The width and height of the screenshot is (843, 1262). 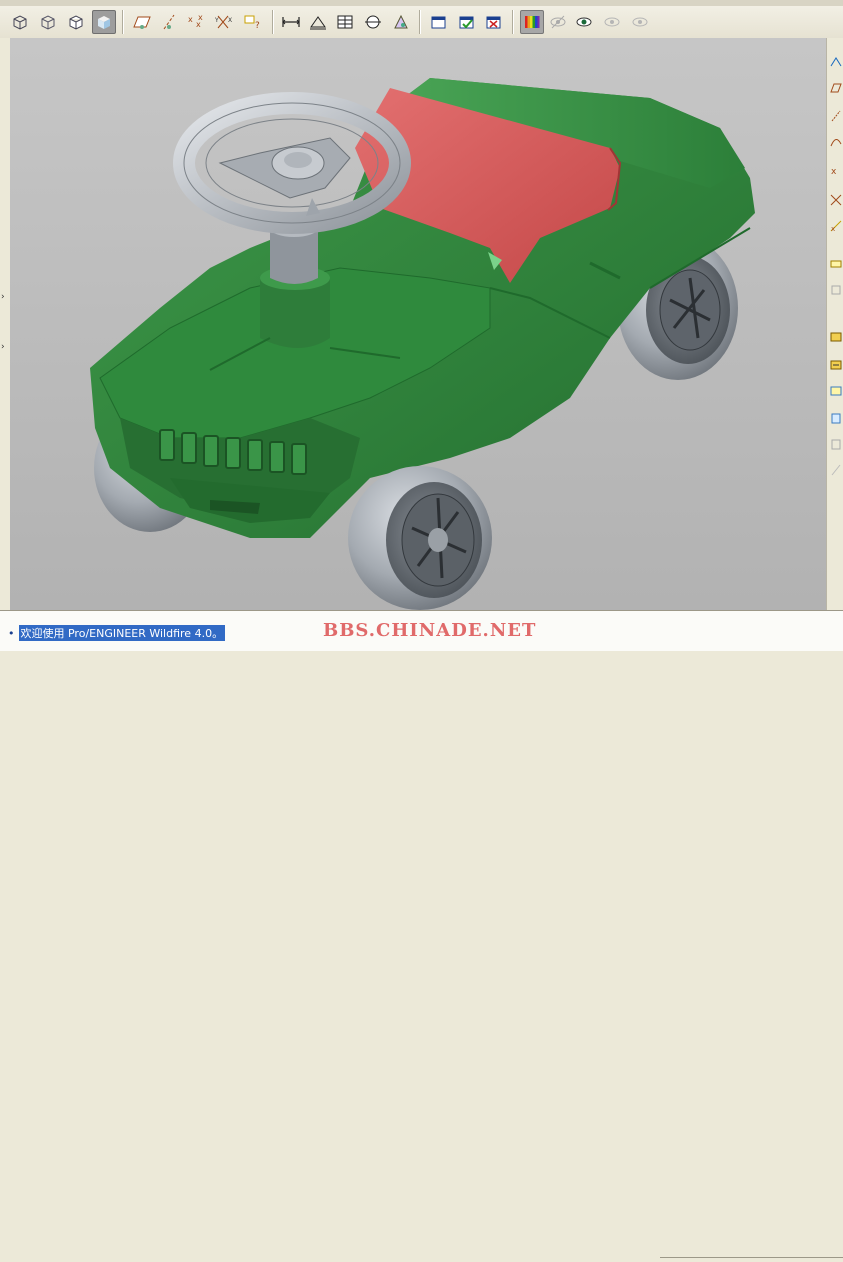 What do you see at coordinates (836, 116) in the screenshot?
I see `axis-icon` at bounding box center [836, 116].